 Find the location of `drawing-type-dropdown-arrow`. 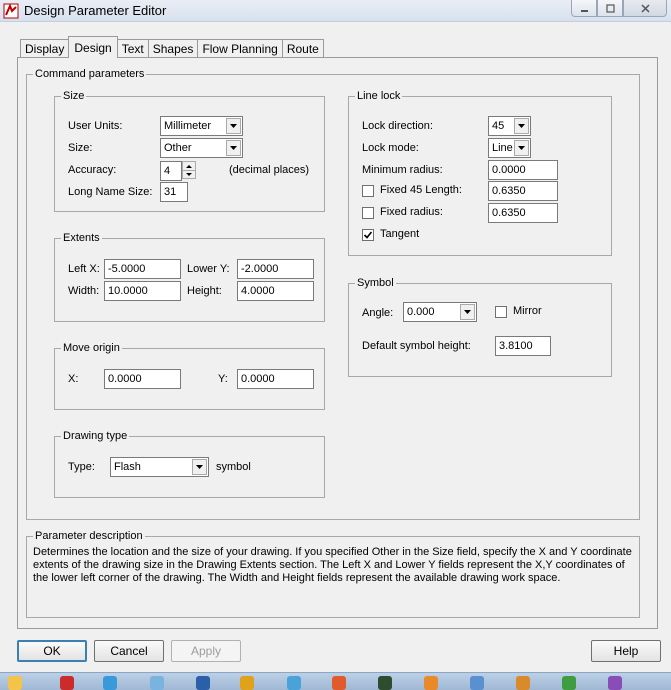

drawing-type-dropdown-arrow is located at coordinates (199, 467).